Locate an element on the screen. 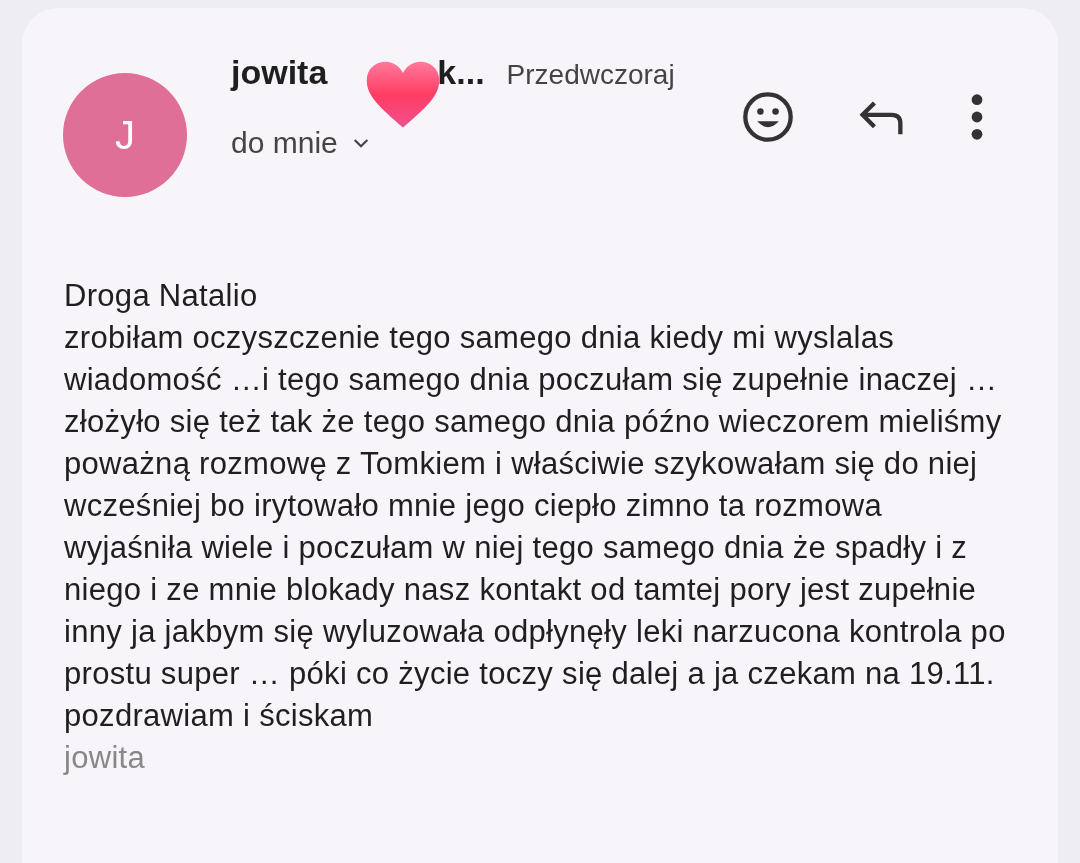  message-date: Przedwczoraj is located at coordinates (590, 75).